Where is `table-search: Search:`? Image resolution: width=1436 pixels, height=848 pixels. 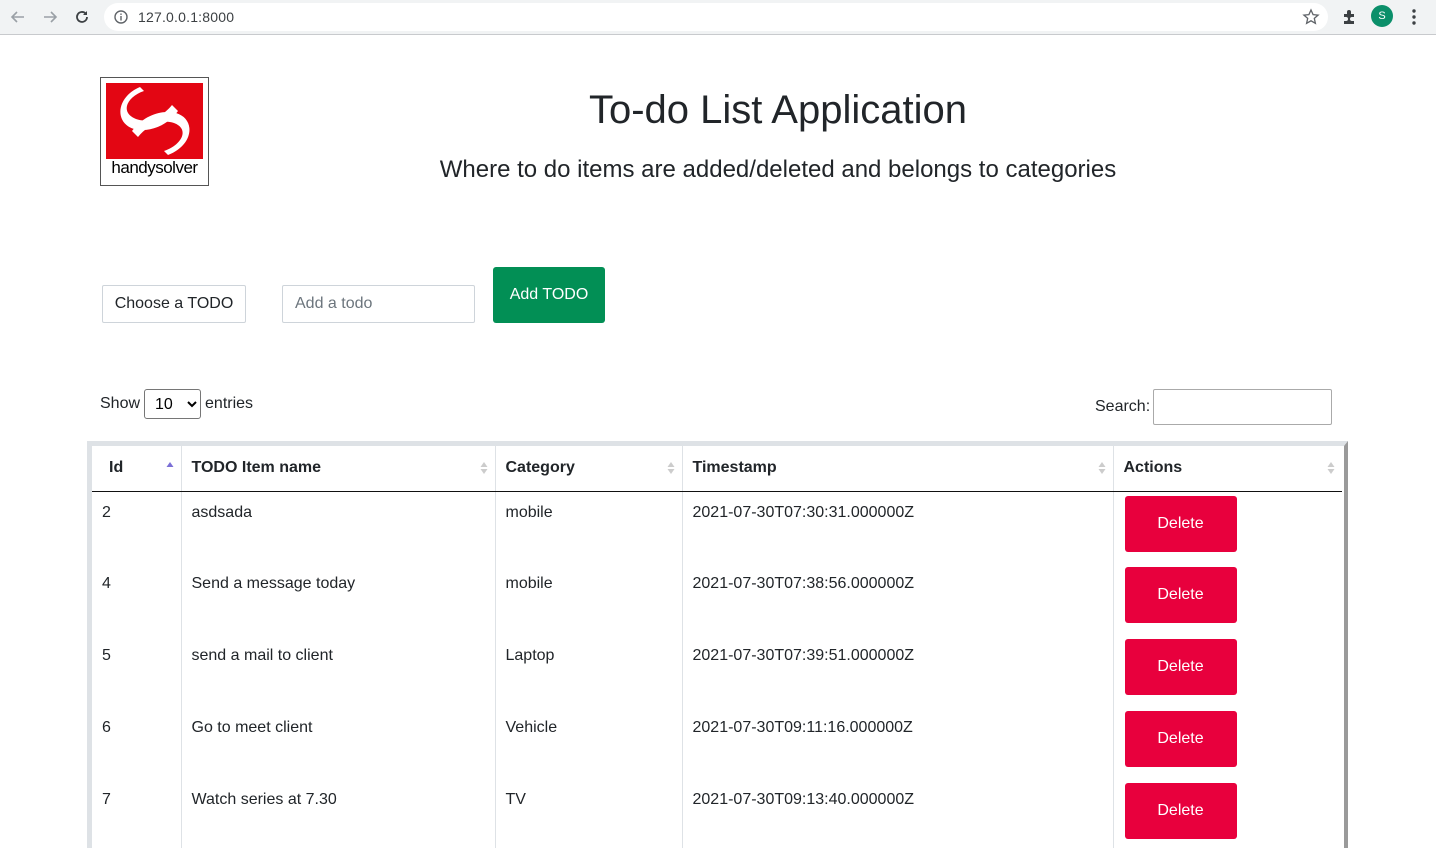 table-search: Search: is located at coordinates (1214, 407).